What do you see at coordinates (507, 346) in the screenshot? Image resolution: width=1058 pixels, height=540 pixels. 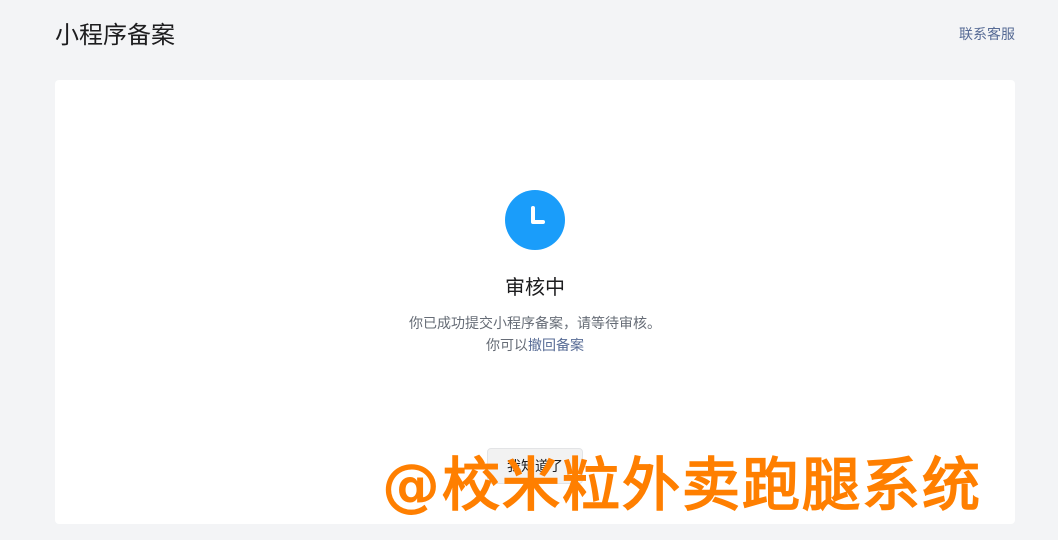 I see `withdraw-prefix: 你可以` at bounding box center [507, 346].